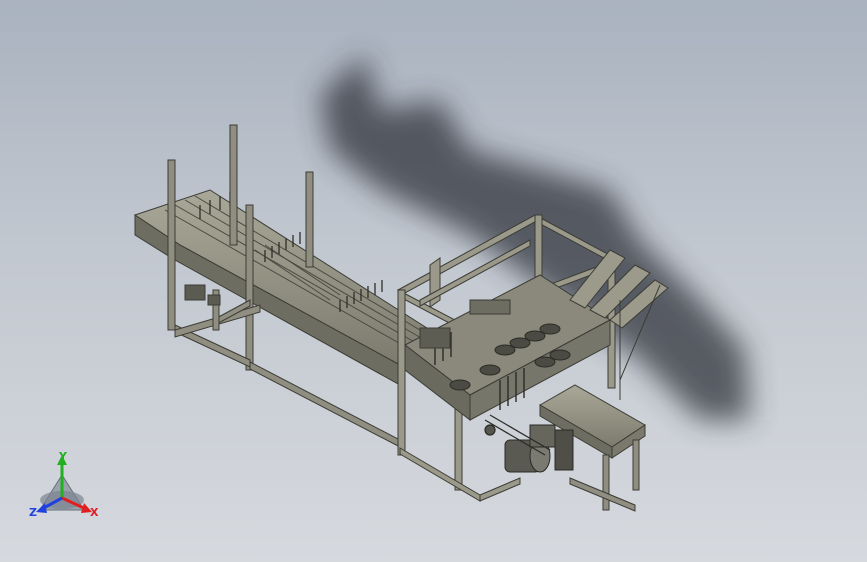 Image resolution: width=867 pixels, height=562 pixels. What do you see at coordinates (202, 295) in the screenshot?
I see `infeed-drive` at bounding box center [202, 295].